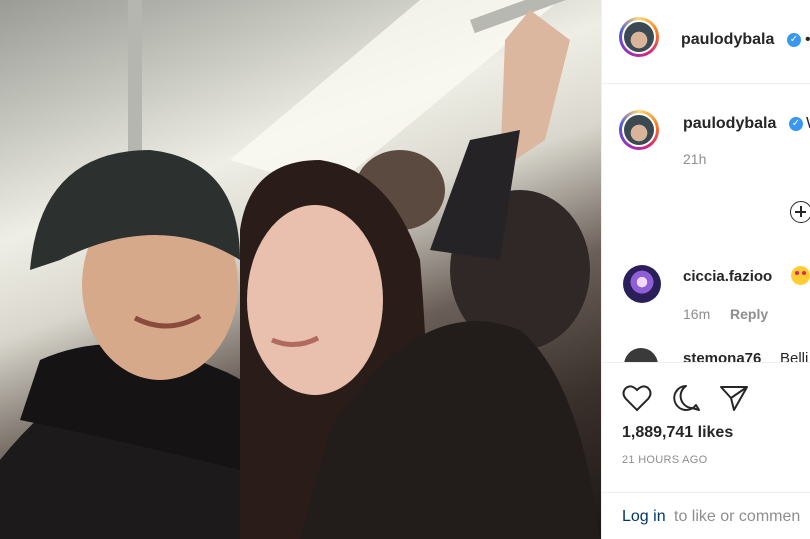 This screenshot has width=810, height=539. Describe the element at coordinates (734, 398) in the screenshot. I see `share-send-icon` at that location.